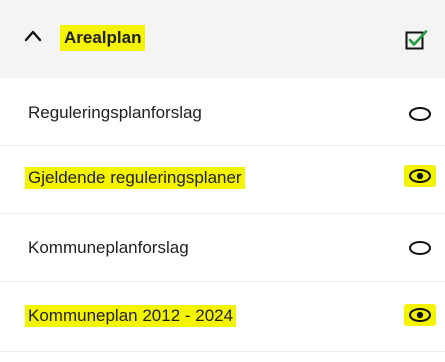  Describe the element at coordinates (417, 40) in the screenshot. I see `checkbox-checked-icon` at that location.